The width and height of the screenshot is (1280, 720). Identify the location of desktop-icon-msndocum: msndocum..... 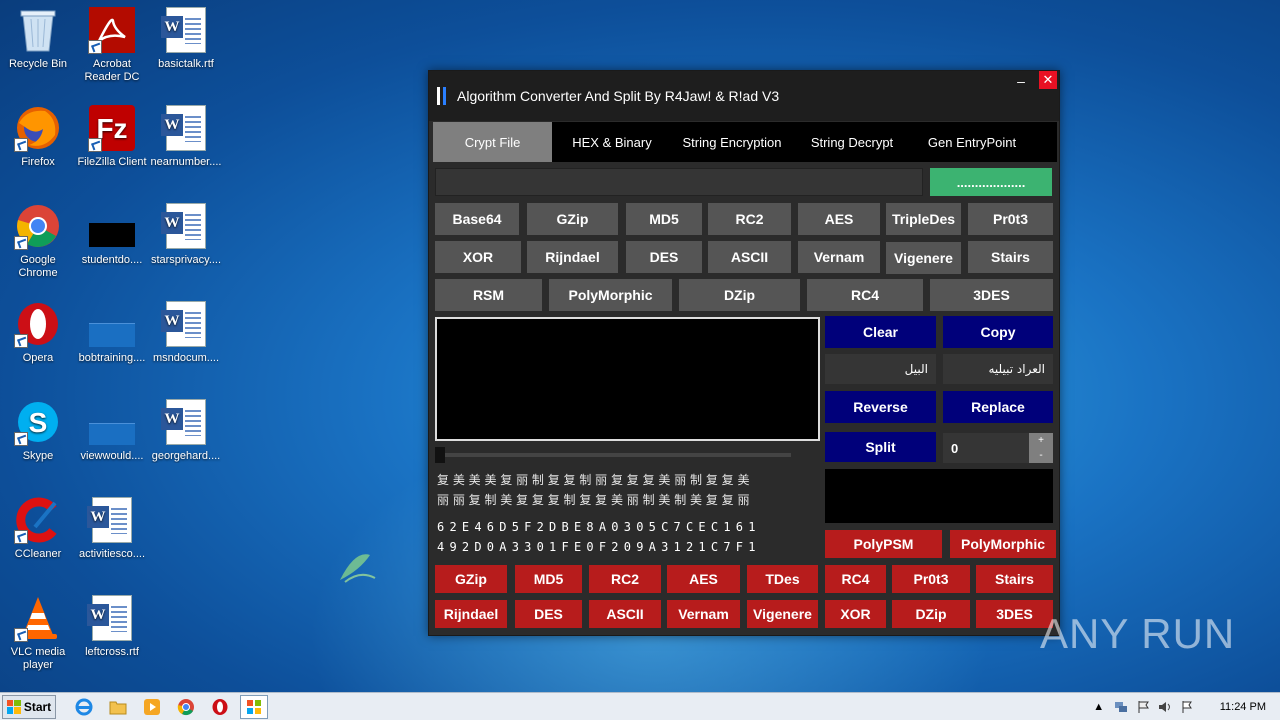
(186, 332).